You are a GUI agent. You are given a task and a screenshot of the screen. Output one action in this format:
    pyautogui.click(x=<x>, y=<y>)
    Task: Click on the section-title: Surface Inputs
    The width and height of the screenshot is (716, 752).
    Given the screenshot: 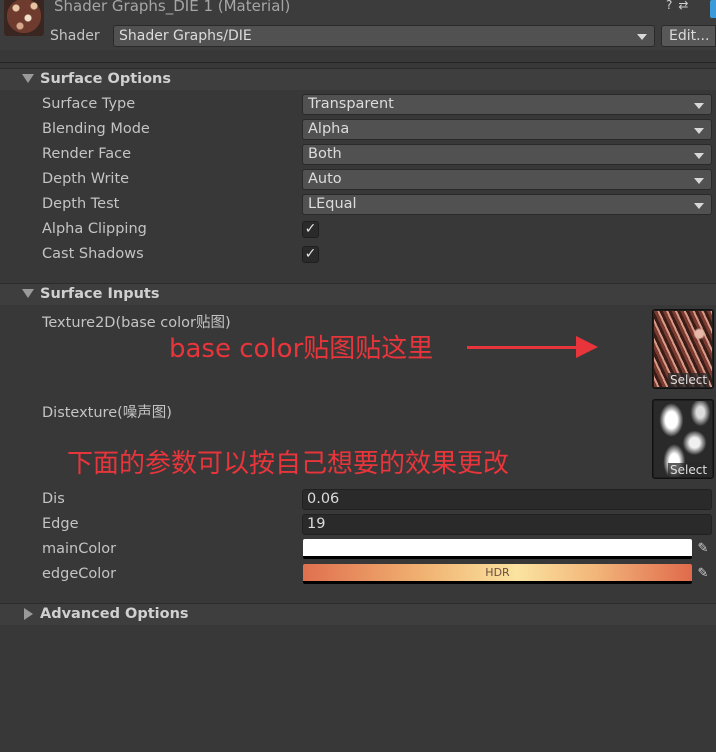 What is the action you would take?
    pyautogui.click(x=100, y=294)
    